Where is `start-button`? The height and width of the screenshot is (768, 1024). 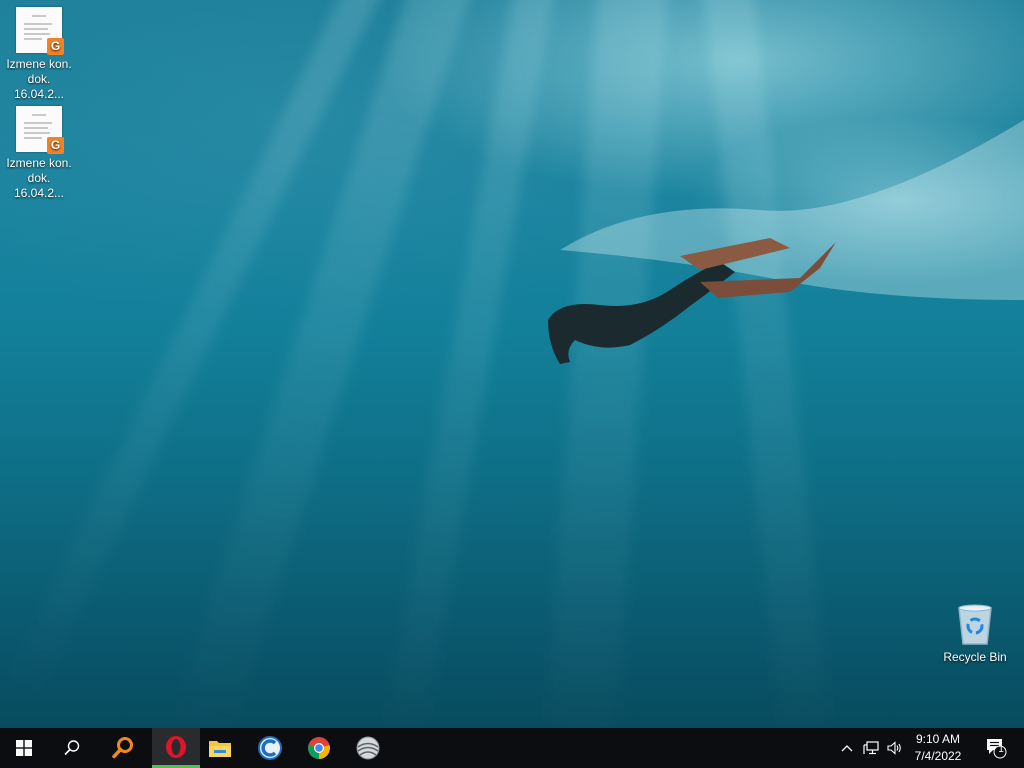 start-button is located at coordinates (24, 748).